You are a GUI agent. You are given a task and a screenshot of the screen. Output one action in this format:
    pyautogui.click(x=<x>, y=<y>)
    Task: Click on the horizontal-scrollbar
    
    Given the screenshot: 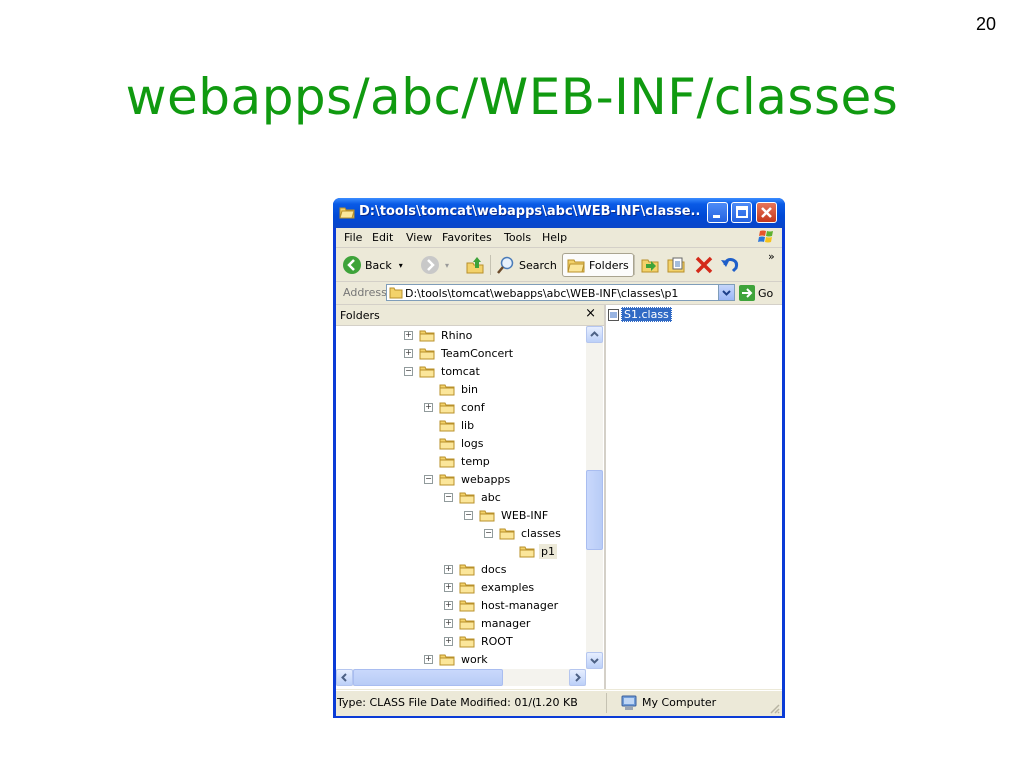 What is the action you would take?
    pyautogui.click(x=461, y=677)
    